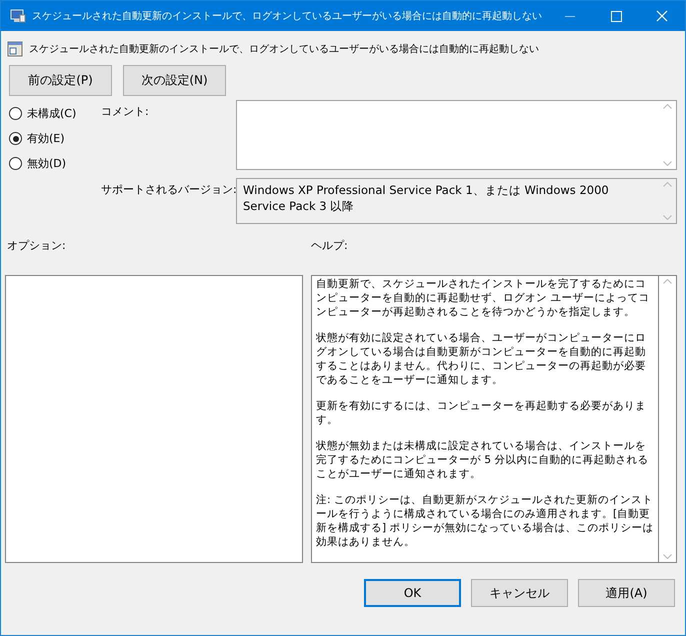  I want to click on dialog-button: 適用(A), so click(626, 593).